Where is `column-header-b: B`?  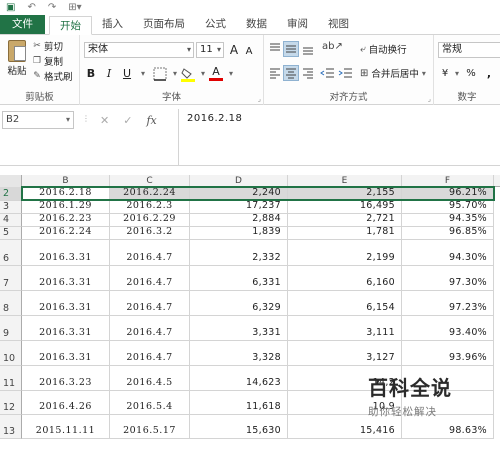 column-header-b: B is located at coordinates (66, 181).